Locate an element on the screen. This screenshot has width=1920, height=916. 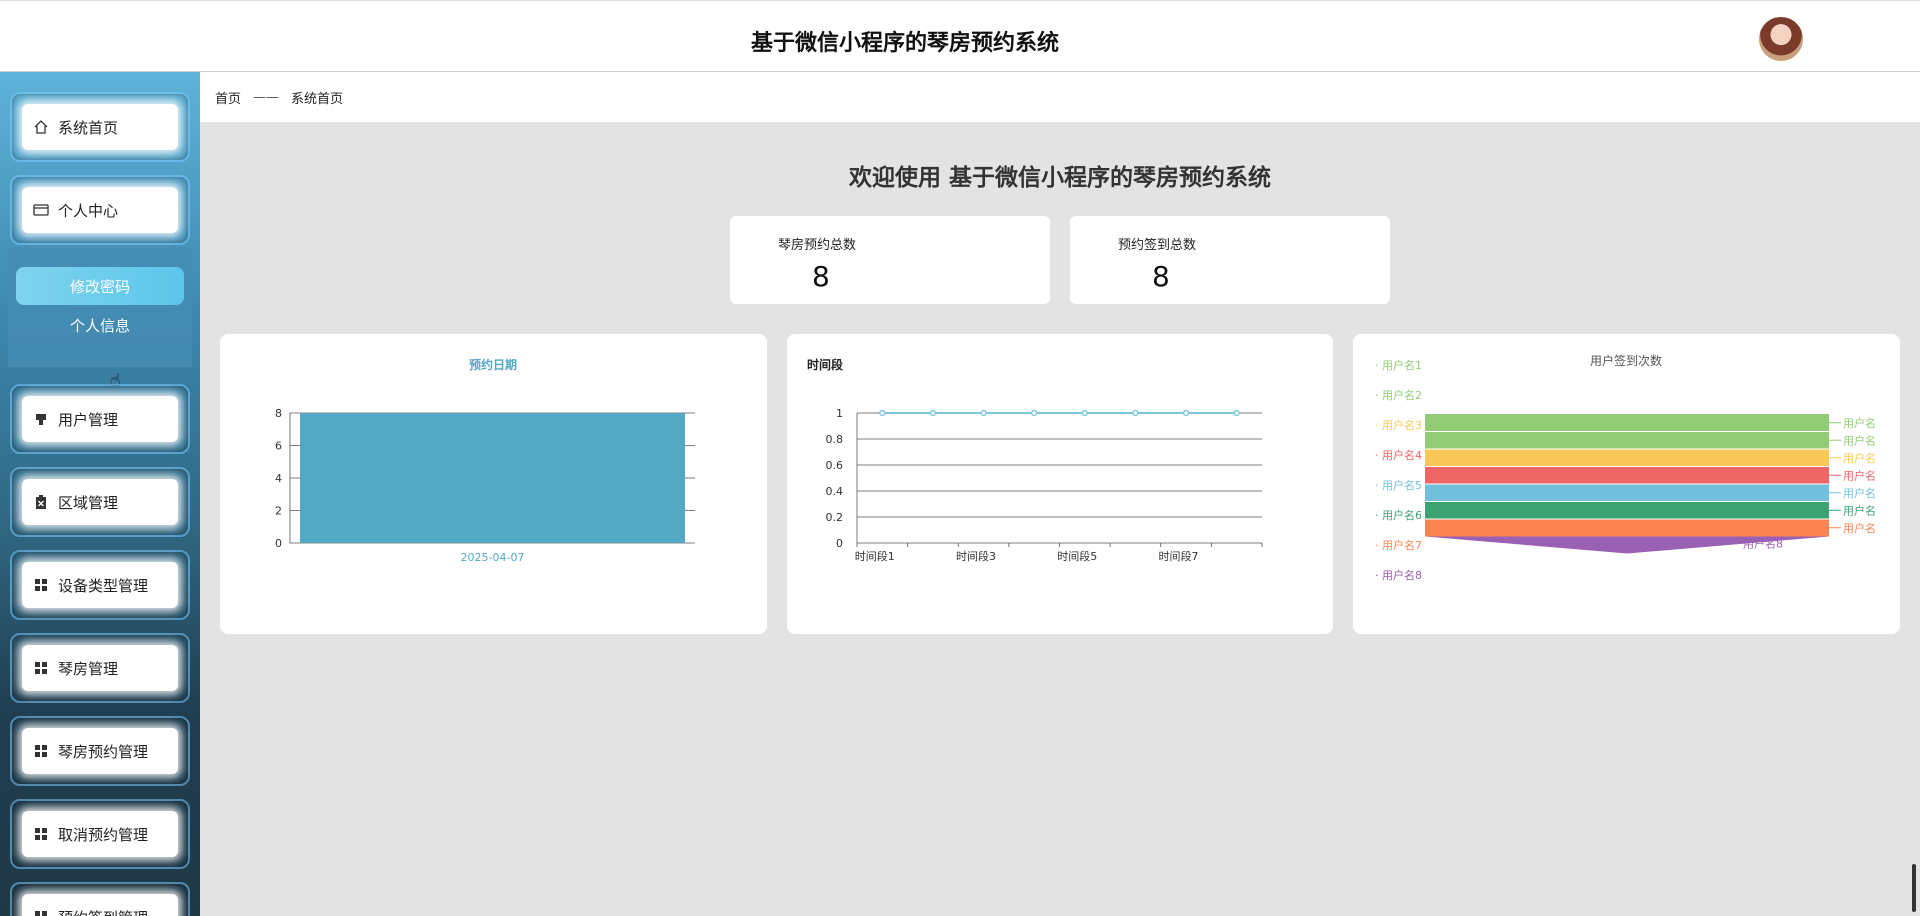
clipboard-icon is located at coordinates (41, 502).